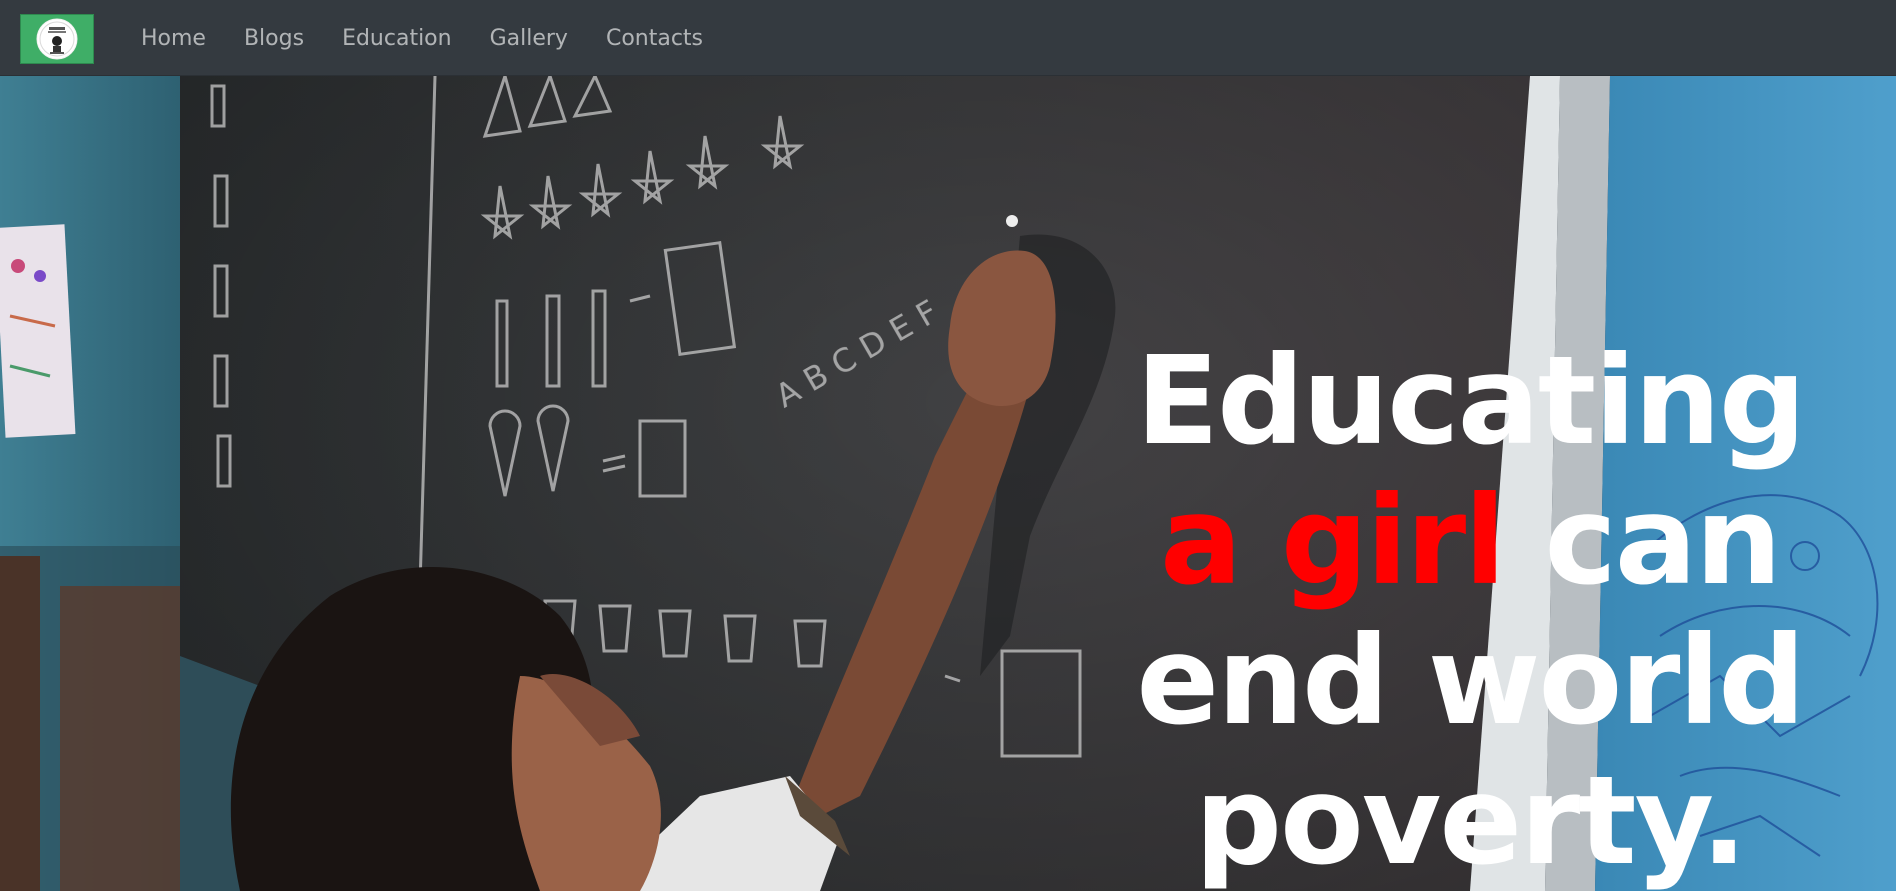 This screenshot has width=1896, height=891. I want to click on girls-education-logo-icon, so click(57, 39).